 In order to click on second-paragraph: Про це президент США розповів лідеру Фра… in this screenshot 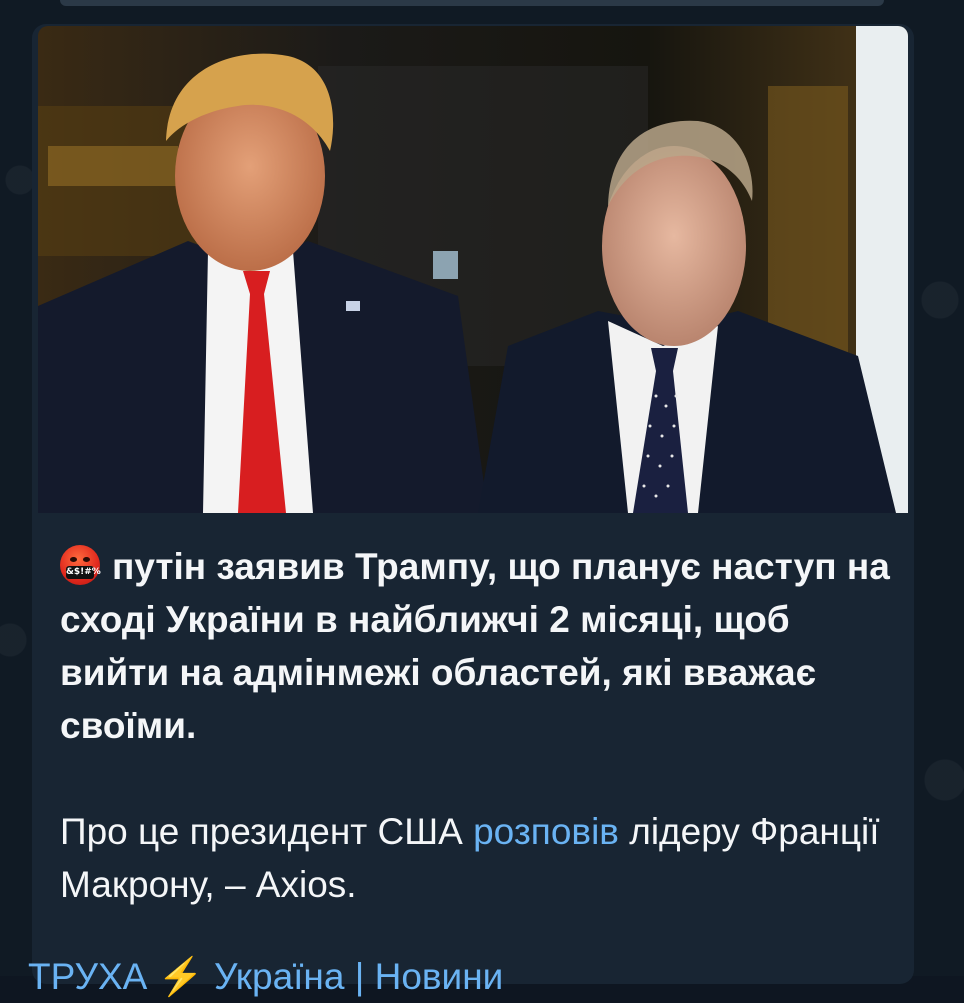, I will do `click(475, 858)`.